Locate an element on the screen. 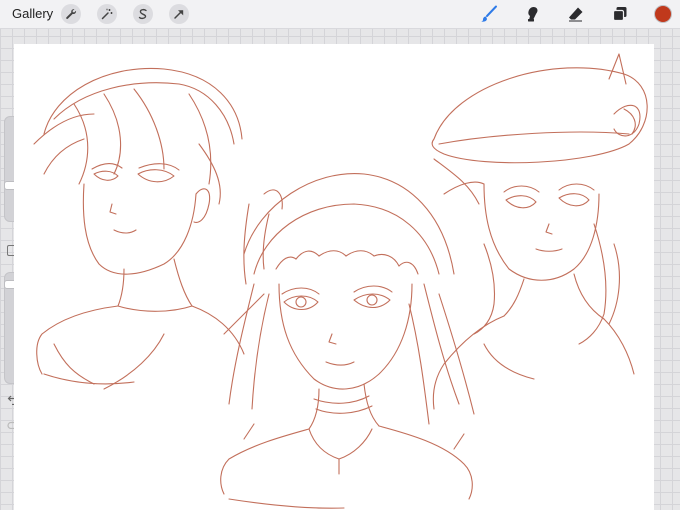 This screenshot has width=680, height=510. brush-icon is located at coordinates (489, 14).